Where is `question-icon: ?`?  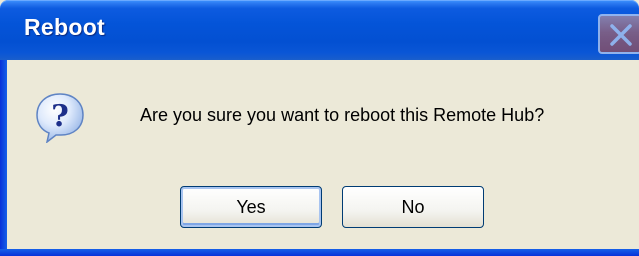
question-icon: ? is located at coordinates (60, 118).